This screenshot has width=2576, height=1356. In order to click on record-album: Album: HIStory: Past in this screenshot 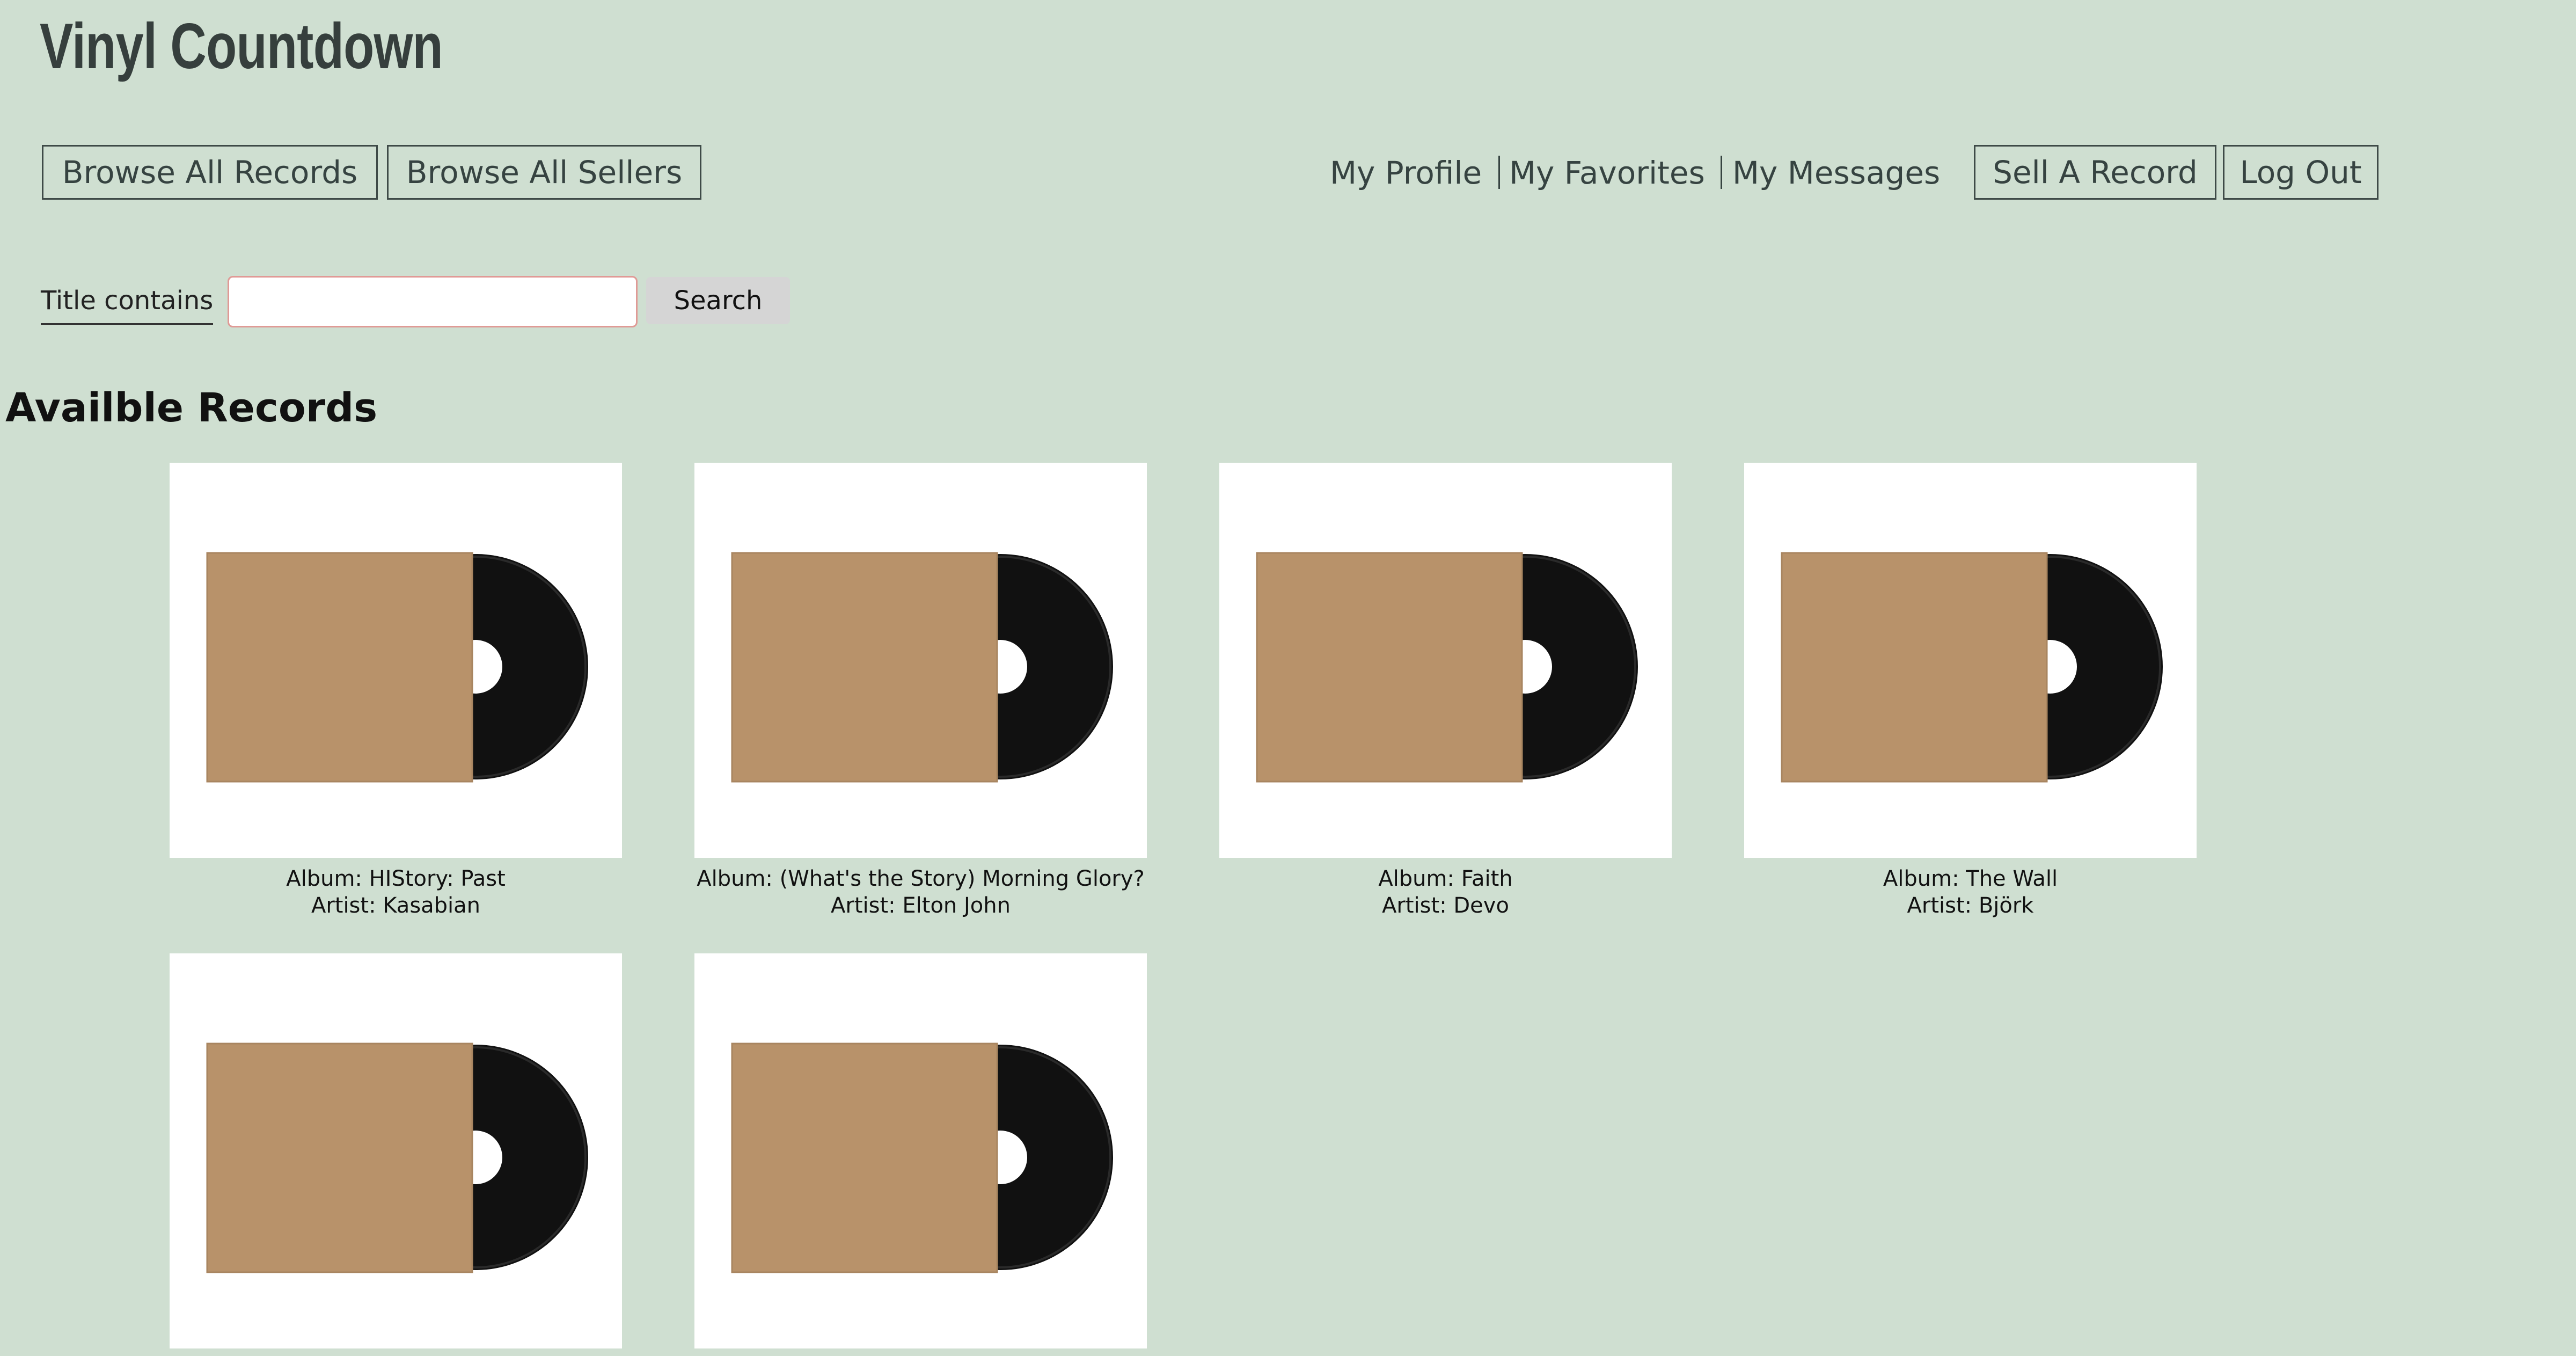, I will do `click(396, 878)`.